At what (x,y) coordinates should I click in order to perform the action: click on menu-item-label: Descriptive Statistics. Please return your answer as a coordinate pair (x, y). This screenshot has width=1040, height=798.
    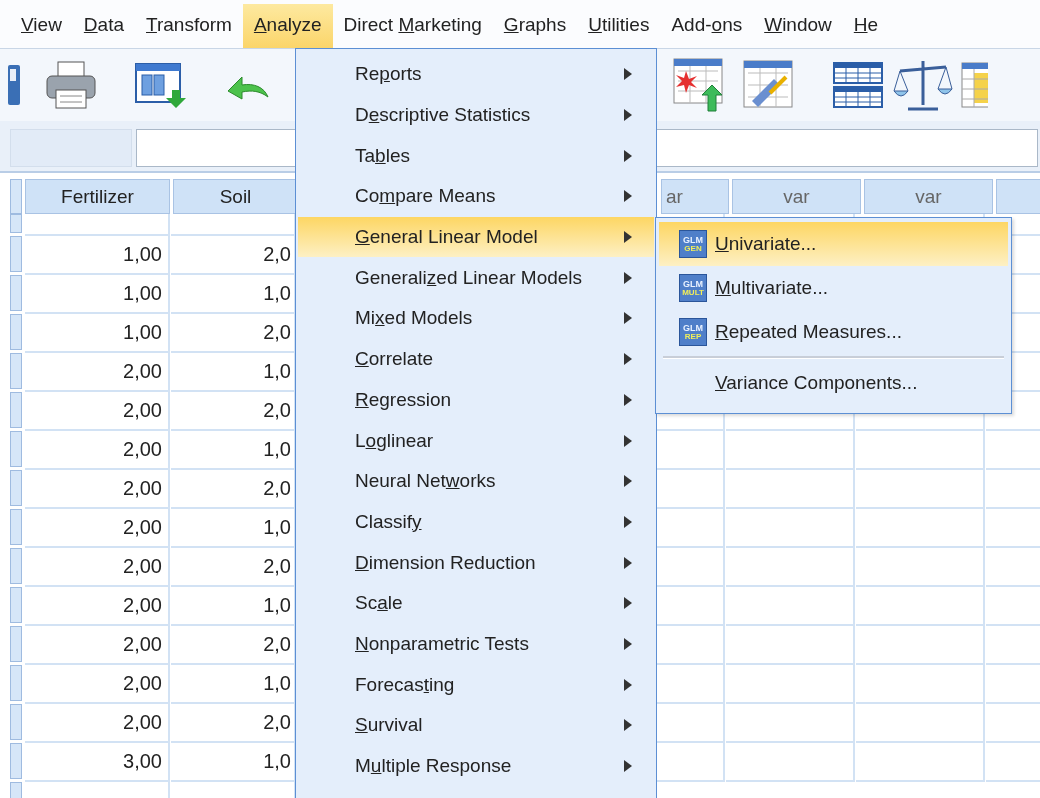
    Looking at the image, I should click on (443, 115).